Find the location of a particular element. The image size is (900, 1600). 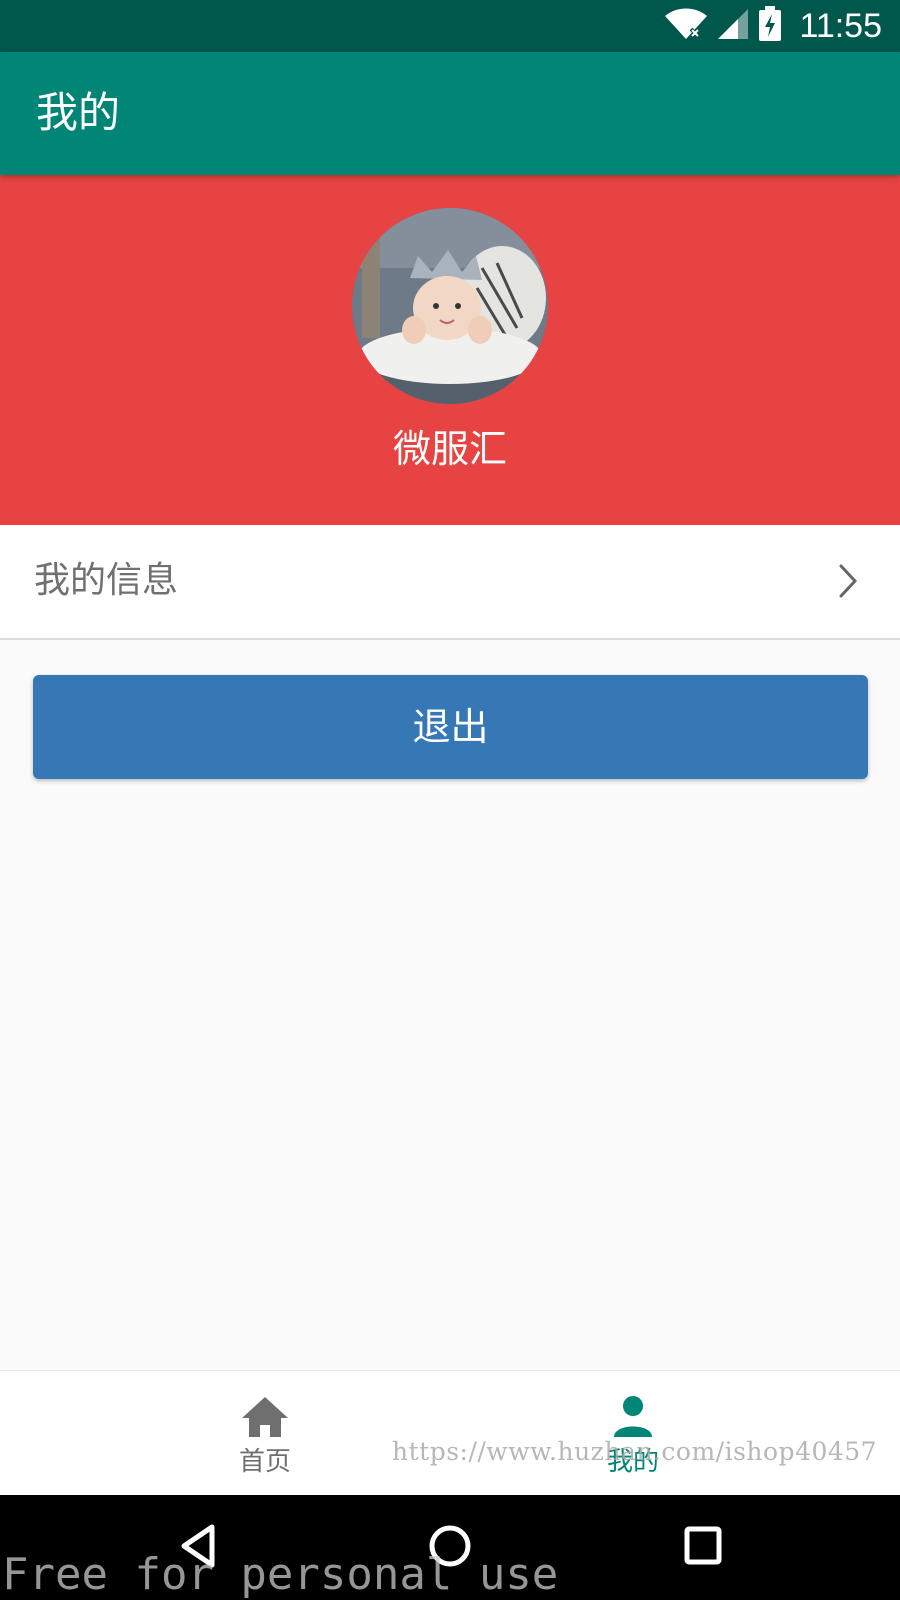

page-title: 我的 is located at coordinates (78, 112).